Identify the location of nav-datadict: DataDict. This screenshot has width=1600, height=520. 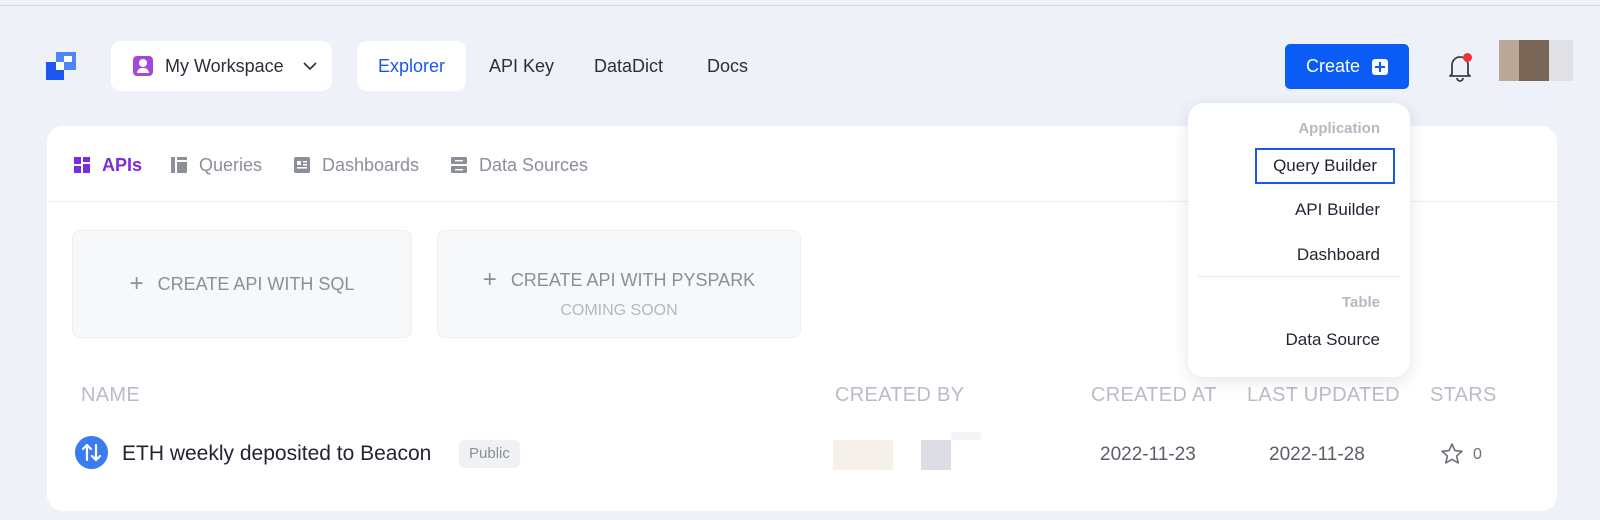
(628, 66).